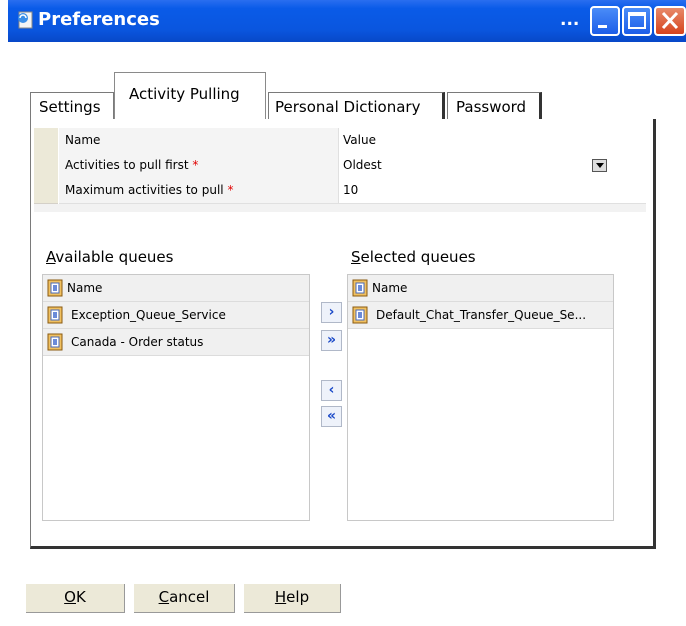  I want to click on selected-queues-label: Selected queues, so click(413, 257).